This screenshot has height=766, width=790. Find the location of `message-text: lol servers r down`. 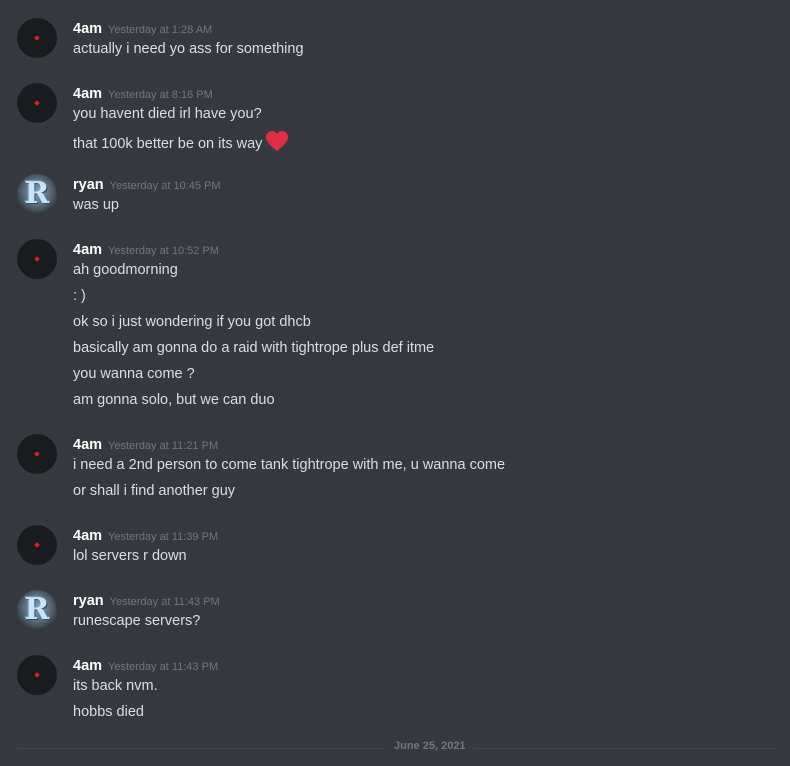

message-text: lol servers r down is located at coordinates (130, 556).